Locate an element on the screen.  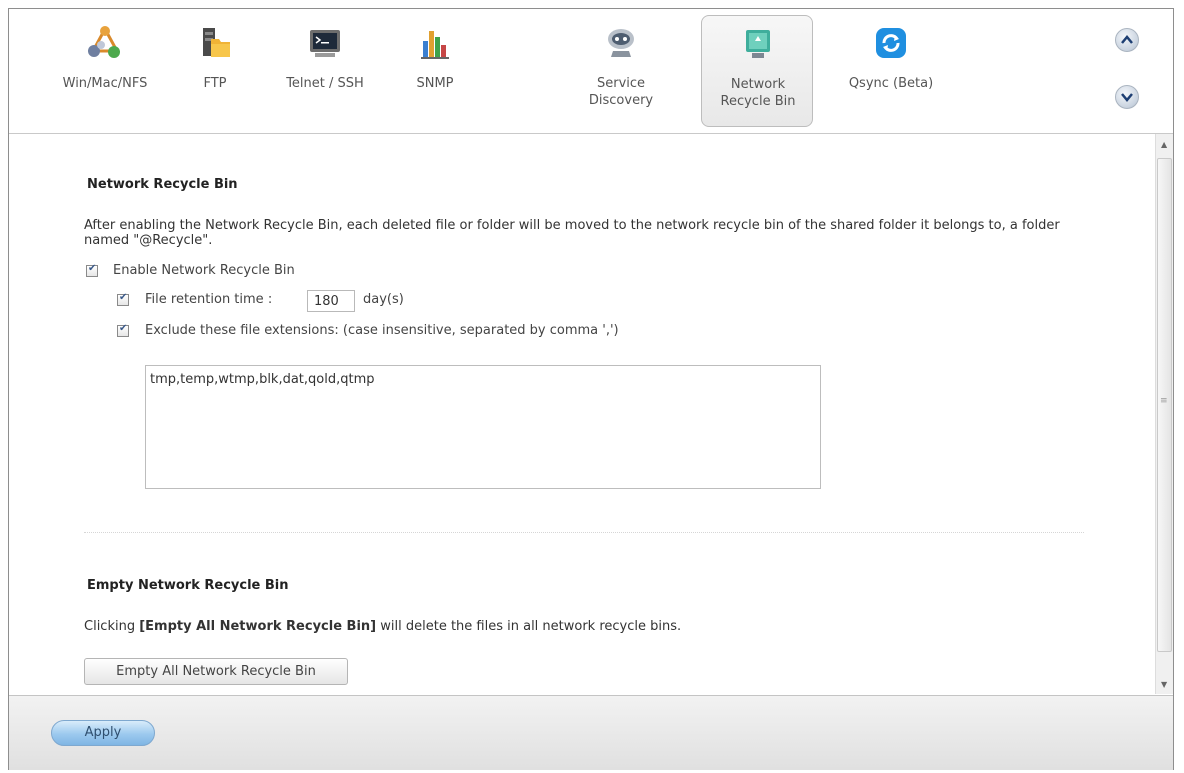
tab-label: SNMP is located at coordinates (435, 83).